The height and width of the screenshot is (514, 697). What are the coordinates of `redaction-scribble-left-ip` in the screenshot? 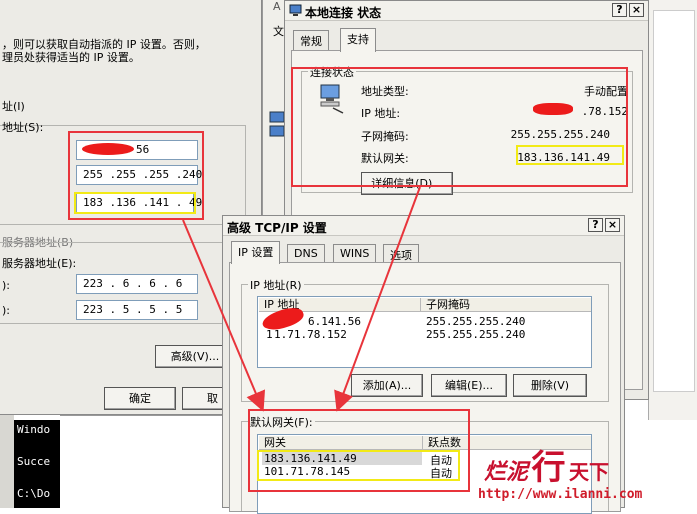 It's located at (108, 149).